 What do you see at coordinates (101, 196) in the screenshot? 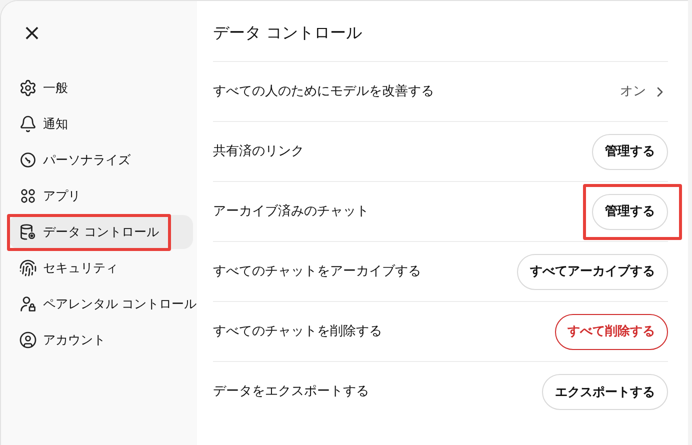
I see `sidebar-item: アプリ` at bounding box center [101, 196].